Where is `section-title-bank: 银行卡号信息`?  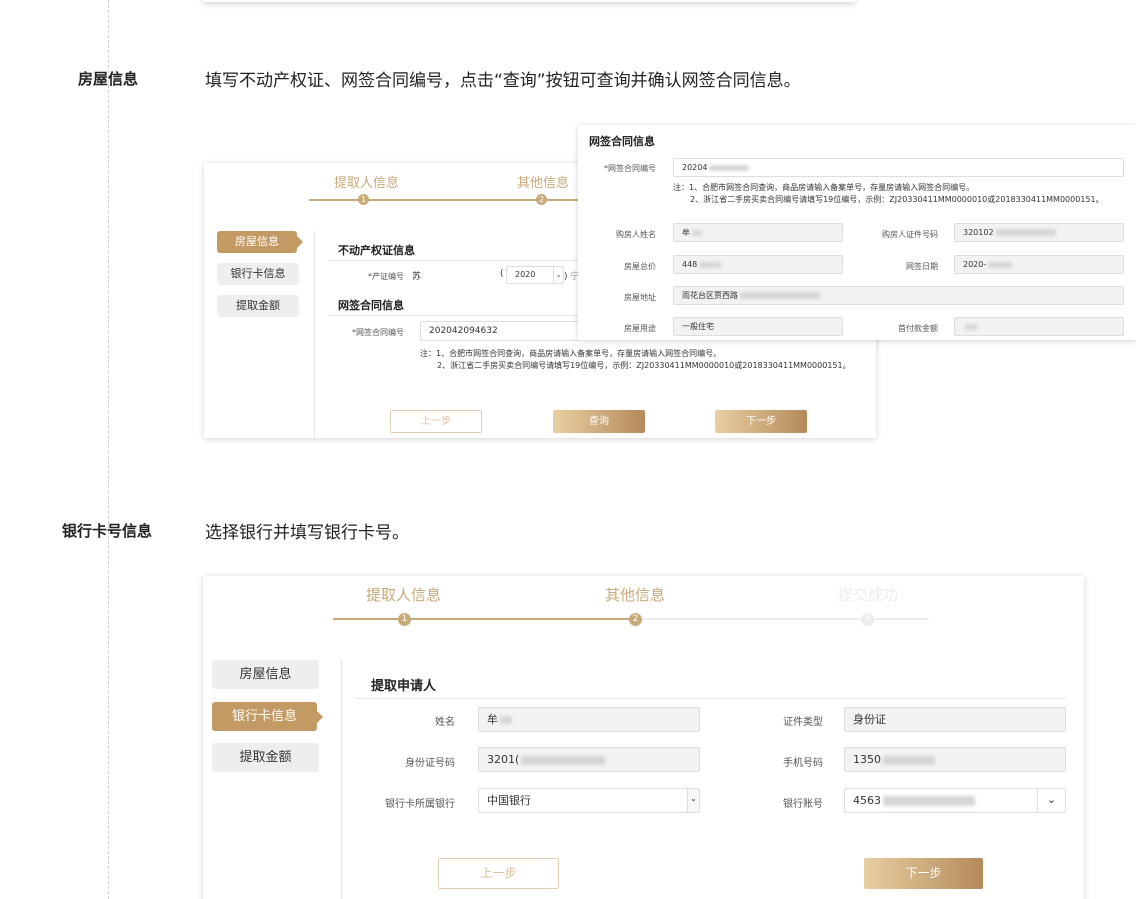
section-title-bank: 银行卡号信息 is located at coordinates (107, 531).